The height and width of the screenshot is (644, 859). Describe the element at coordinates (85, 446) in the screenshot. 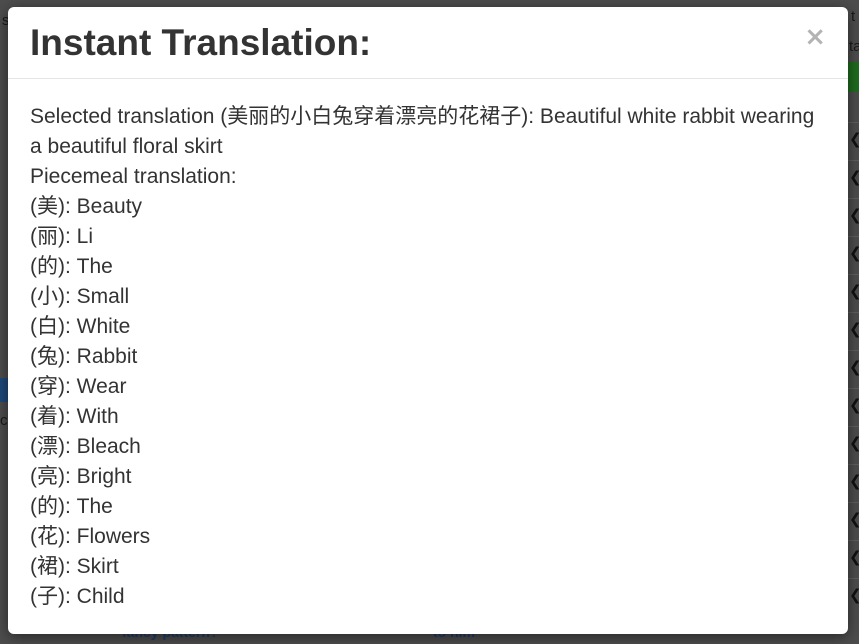

I see `piece-item: (漂): Bleach` at that location.